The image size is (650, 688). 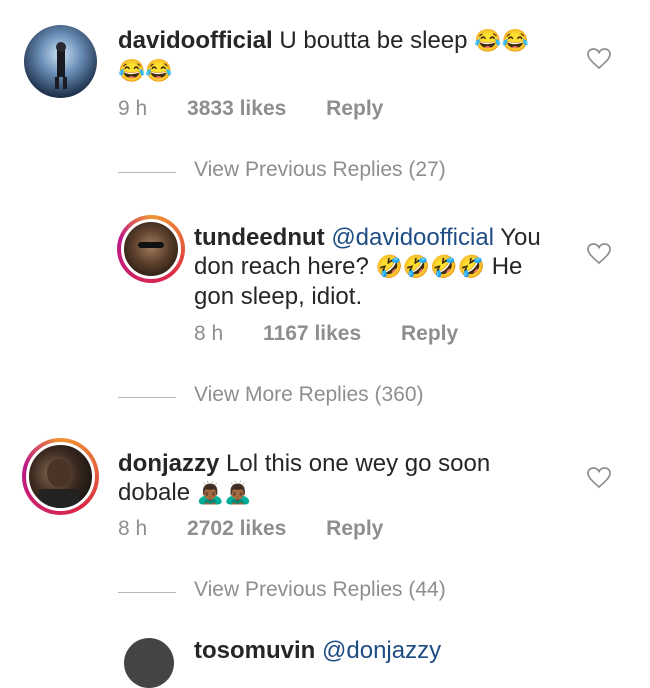 I want to click on view-replies-label: View Previous Replies (44), so click(x=320, y=589).